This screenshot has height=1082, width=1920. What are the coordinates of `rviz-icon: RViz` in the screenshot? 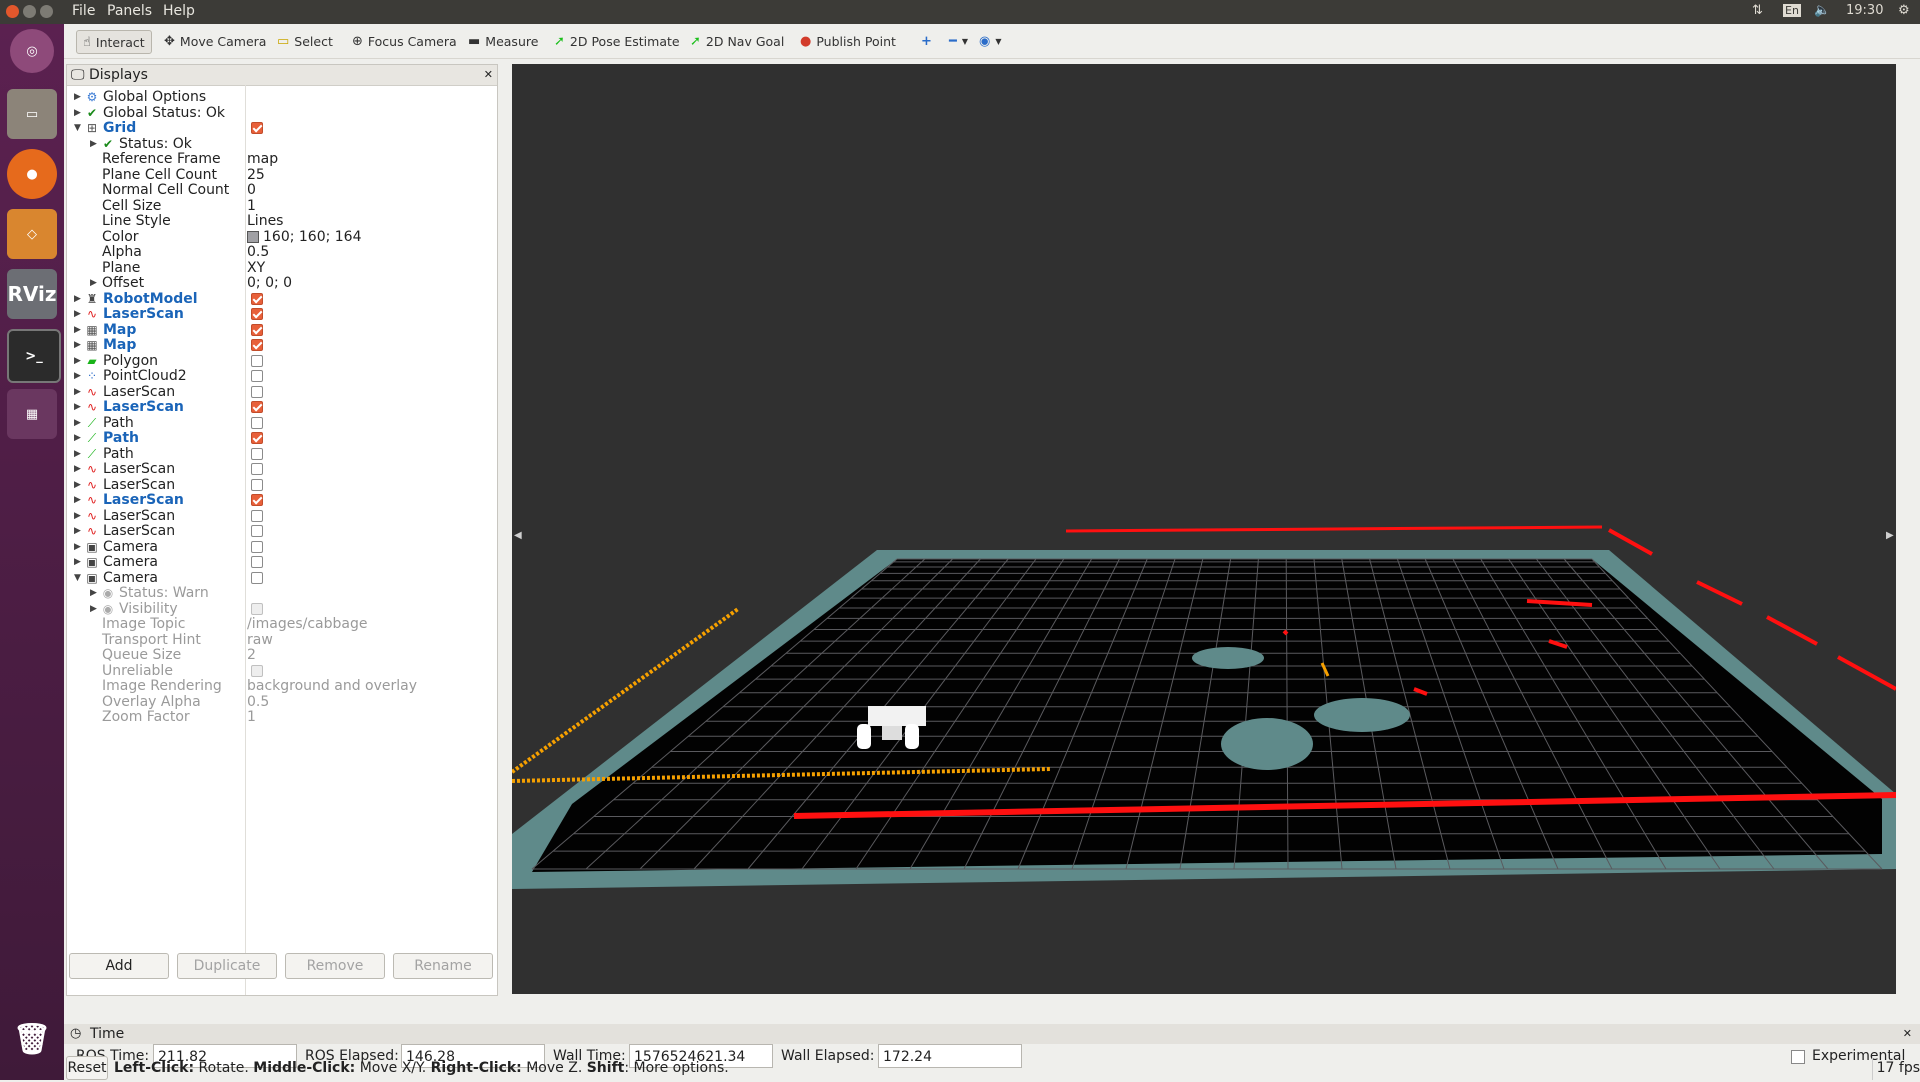 It's located at (32, 294).